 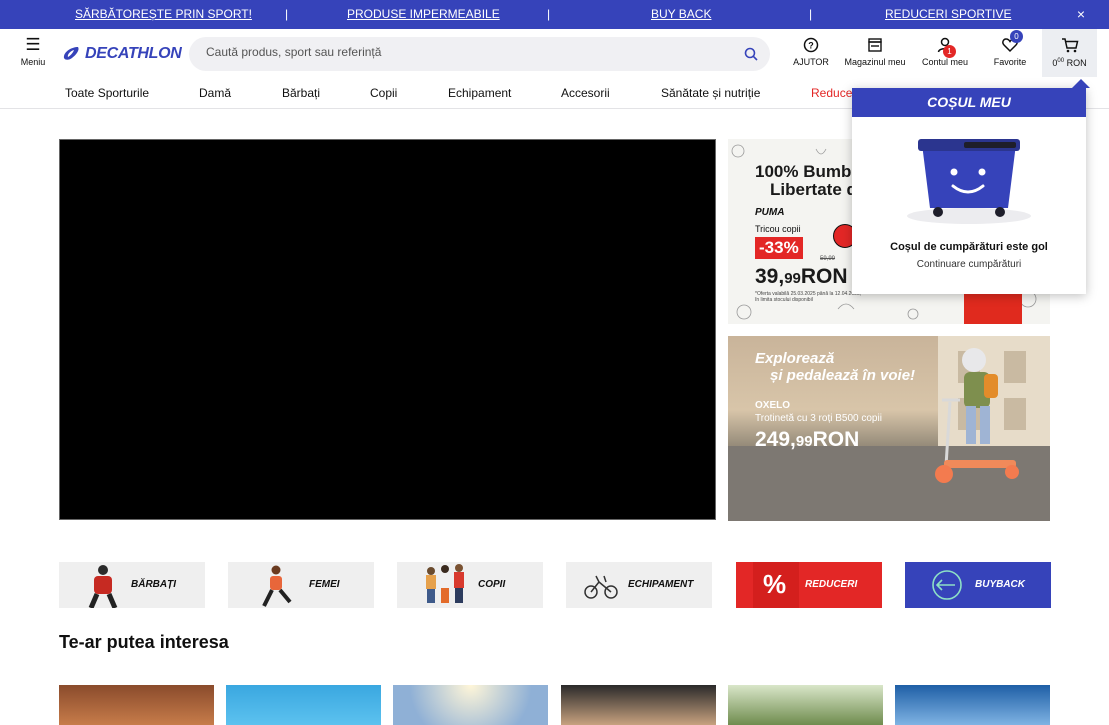 What do you see at coordinates (661, 584) in the screenshot?
I see `tile-label: ECHIPAMENT` at bounding box center [661, 584].